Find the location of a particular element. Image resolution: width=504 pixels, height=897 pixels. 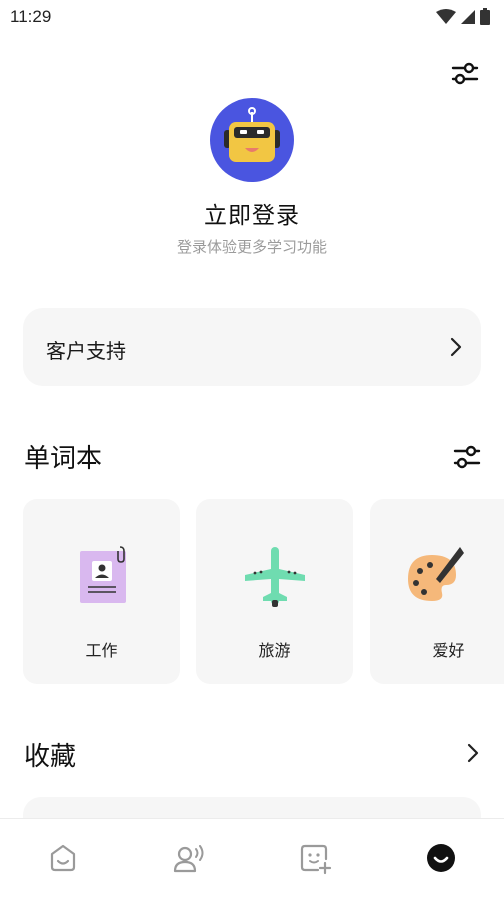

vocab-card-work: 工作 is located at coordinates (101, 591).